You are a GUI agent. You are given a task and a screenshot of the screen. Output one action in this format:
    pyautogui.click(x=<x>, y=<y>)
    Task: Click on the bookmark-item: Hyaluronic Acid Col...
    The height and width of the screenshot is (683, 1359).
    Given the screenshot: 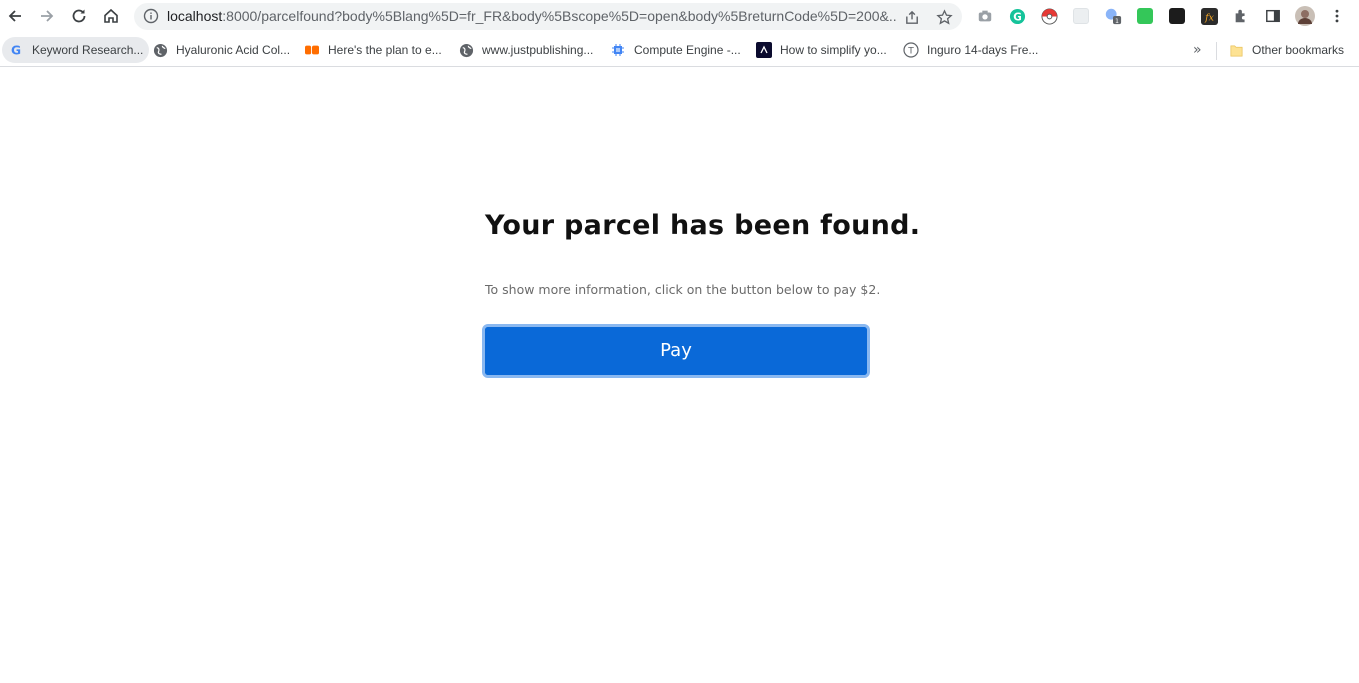 What is the action you would take?
    pyautogui.click(x=221, y=50)
    